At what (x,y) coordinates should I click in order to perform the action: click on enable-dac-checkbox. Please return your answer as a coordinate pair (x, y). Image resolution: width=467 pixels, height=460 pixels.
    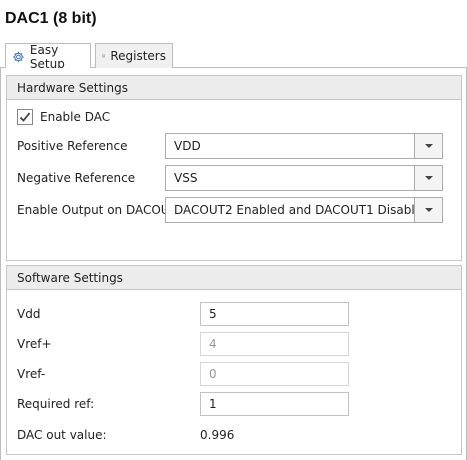
    Looking at the image, I should click on (25, 117).